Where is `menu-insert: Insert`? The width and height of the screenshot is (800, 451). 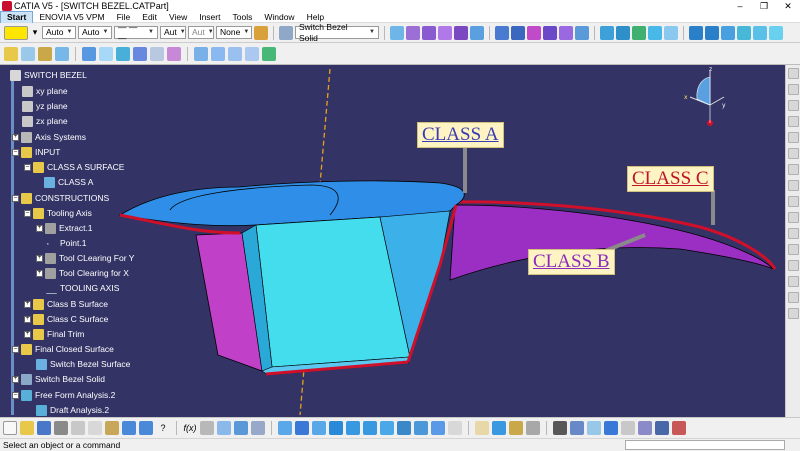 menu-insert: Insert is located at coordinates (209, 17).